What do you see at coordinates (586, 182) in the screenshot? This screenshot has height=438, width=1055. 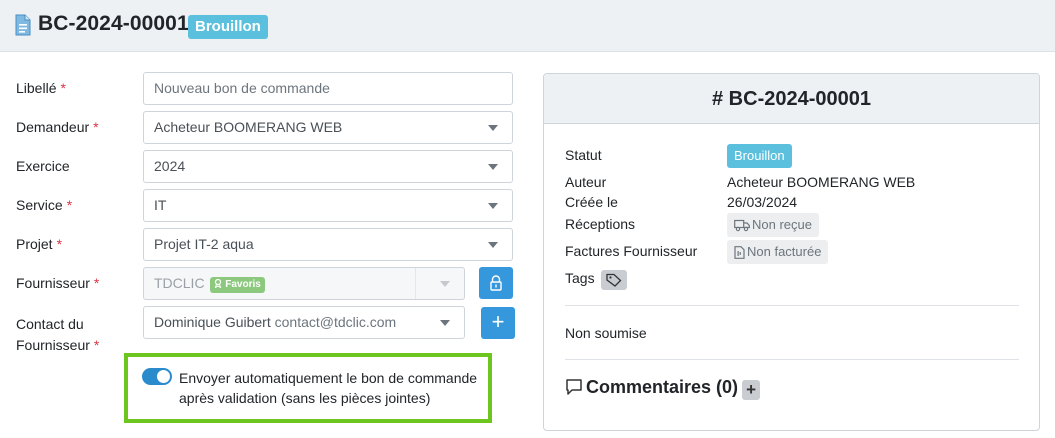 I see `auteur-label: Auteur` at bounding box center [586, 182].